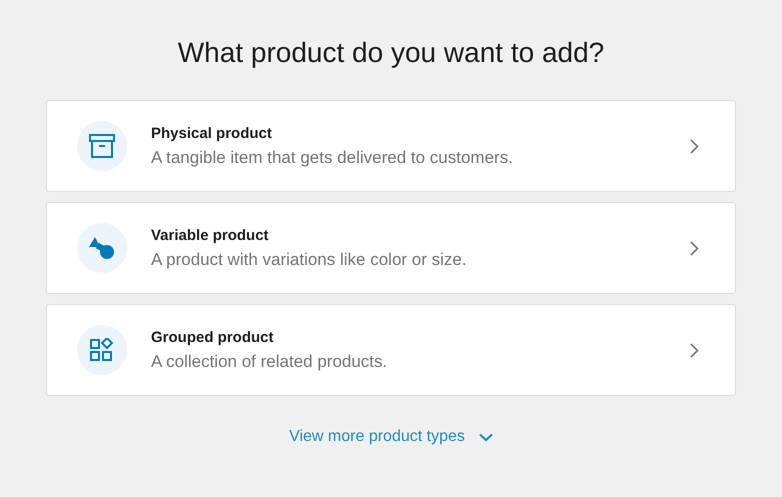  I want to click on shapes-icon, so click(102, 248).